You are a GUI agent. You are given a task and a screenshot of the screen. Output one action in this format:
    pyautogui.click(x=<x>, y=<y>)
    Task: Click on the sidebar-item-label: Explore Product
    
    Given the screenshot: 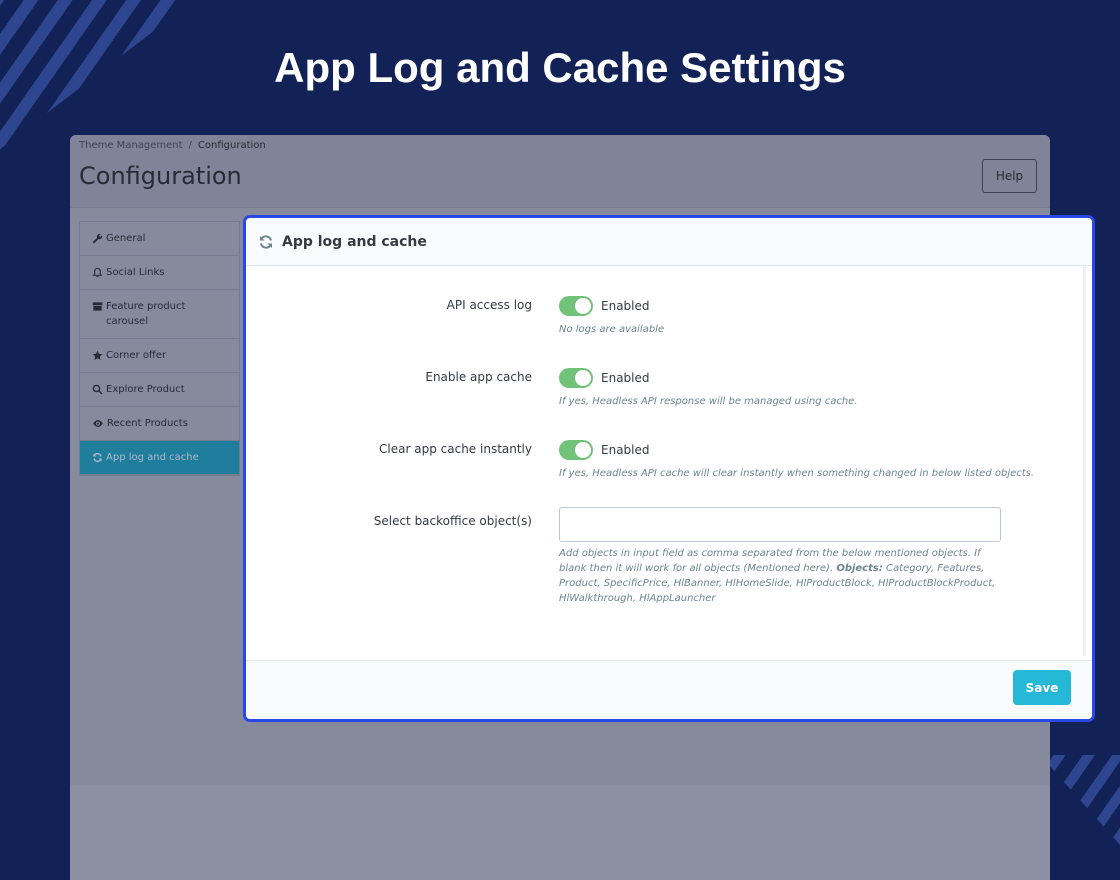 What is the action you would take?
    pyautogui.click(x=145, y=389)
    